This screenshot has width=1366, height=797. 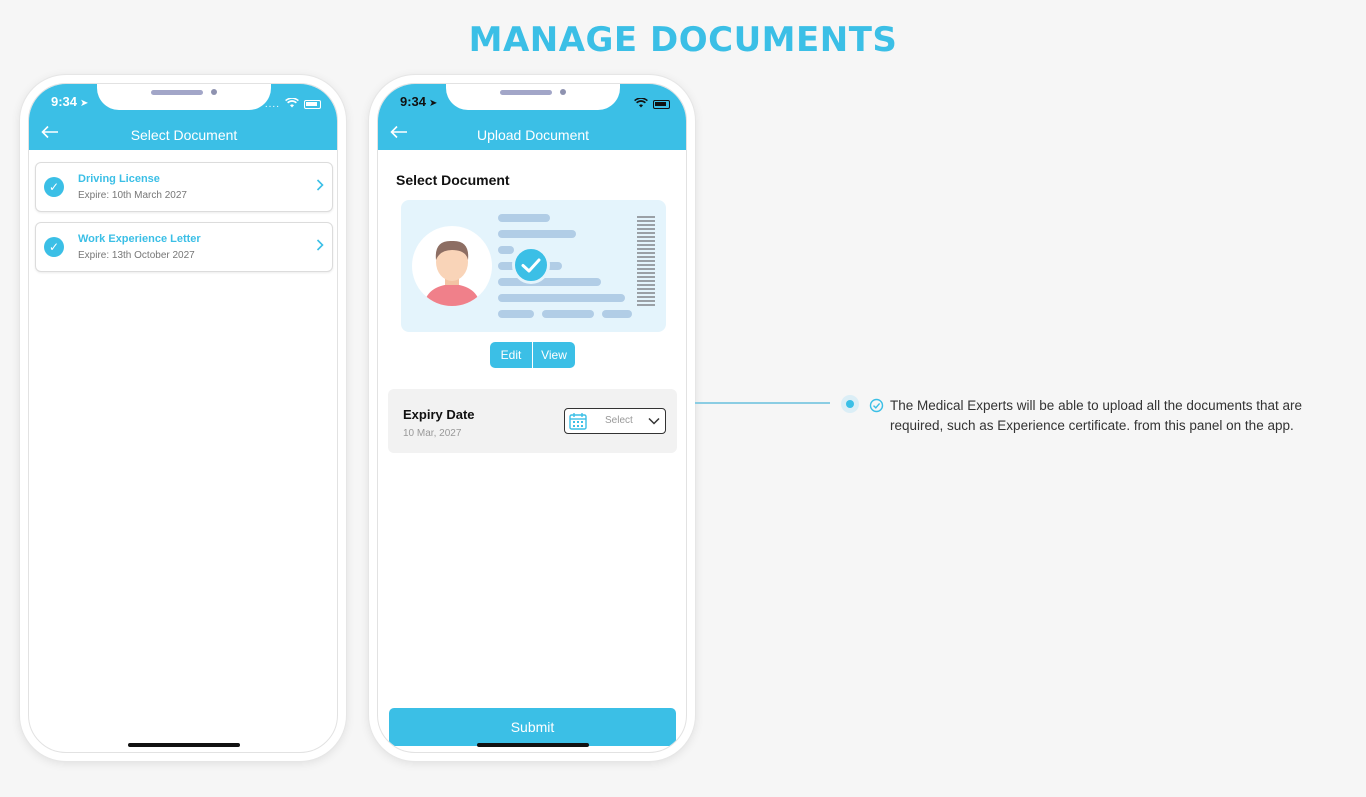 I want to click on document-expire: Expire: 10th March 2027, so click(x=132, y=195).